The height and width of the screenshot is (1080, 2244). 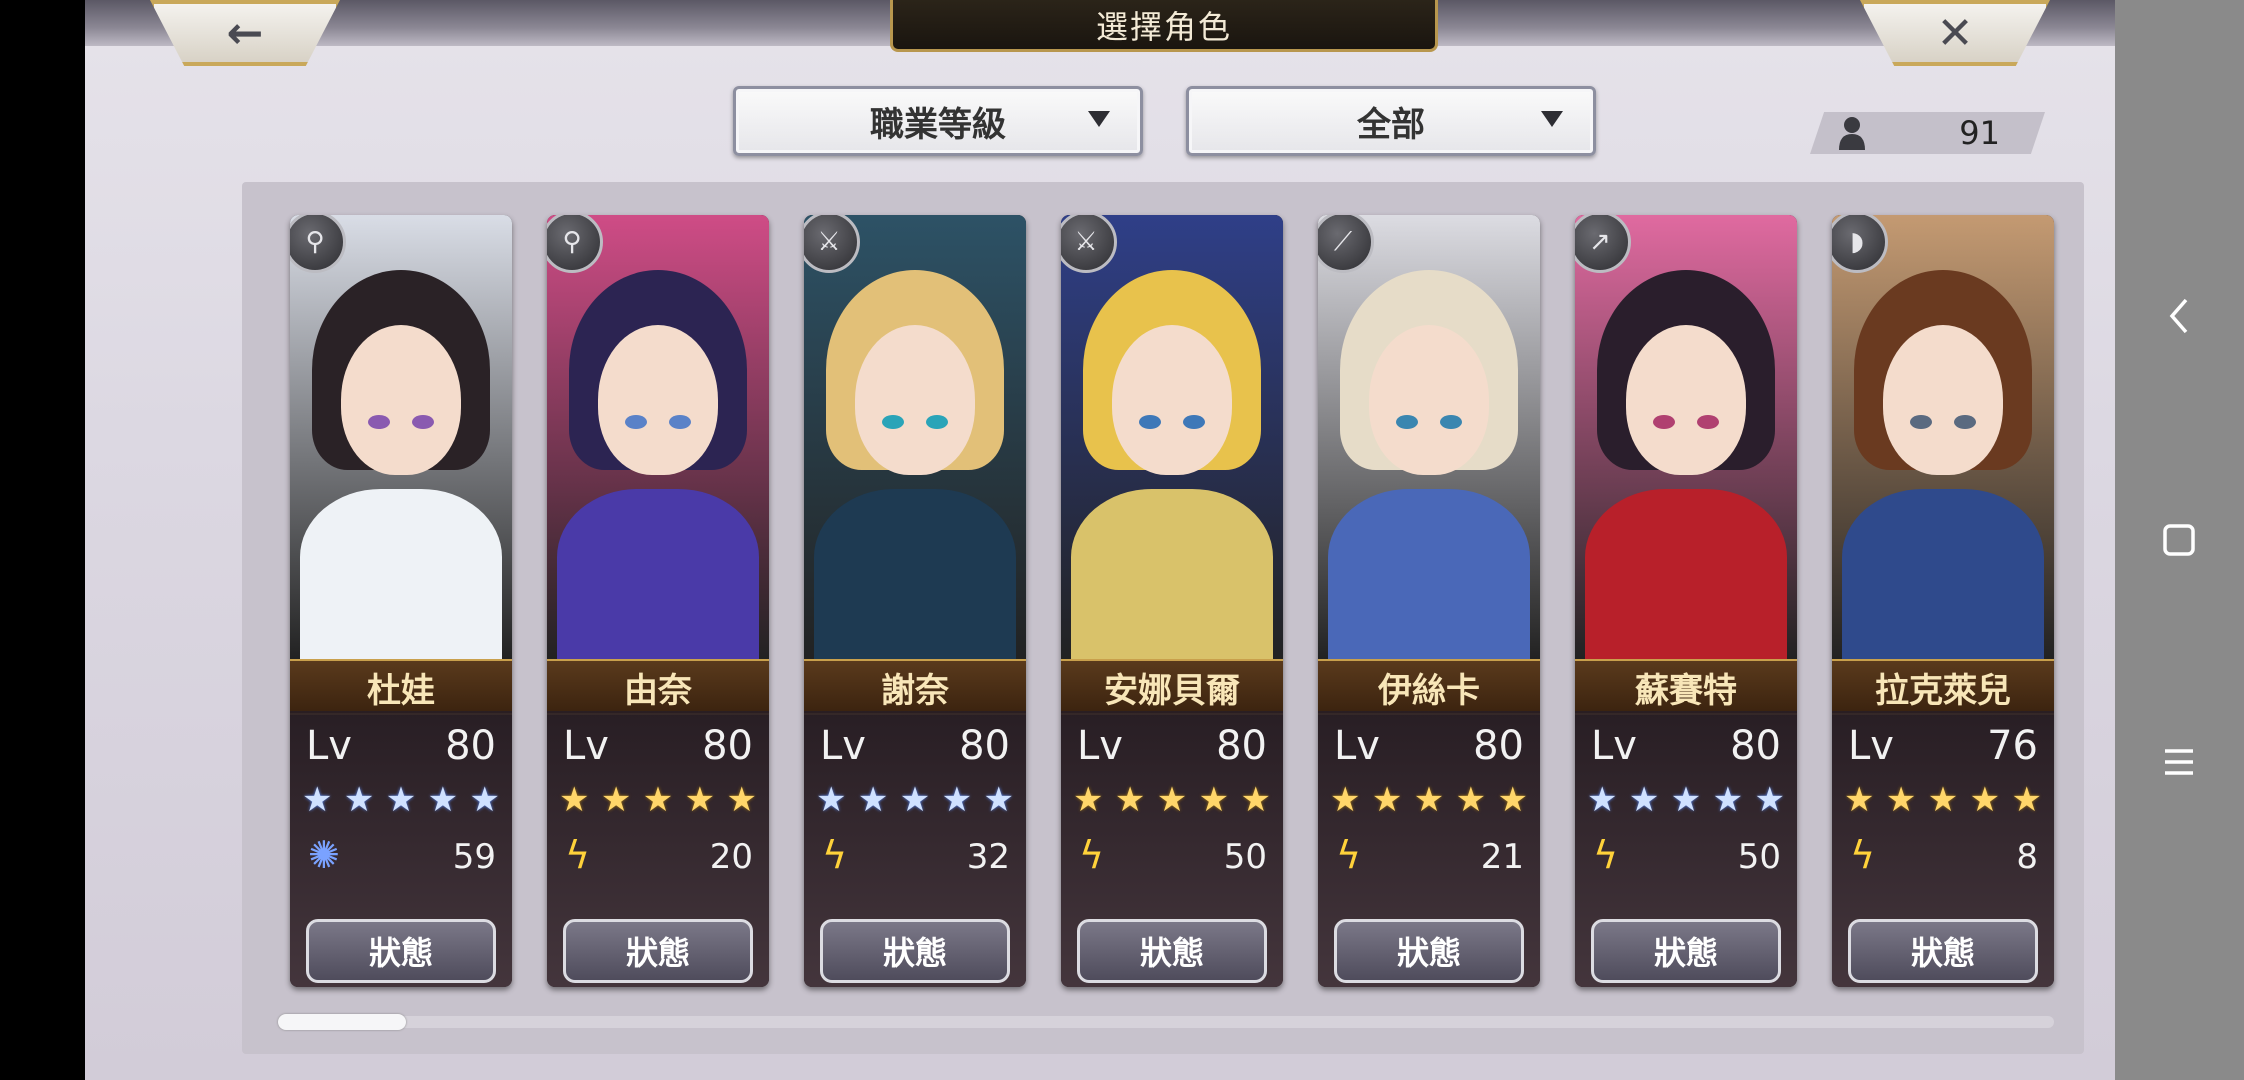 What do you see at coordinates (1759, 857) in the screenshot?
I see `element-value: 50` at bounding box center [1759, 857].